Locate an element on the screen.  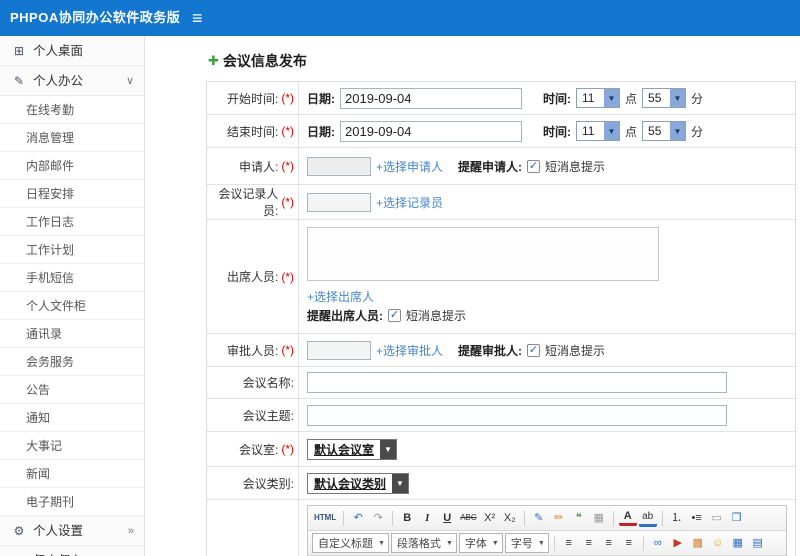
sidebar-item-sms: 手机短信 is located at coordinates (72, 278).